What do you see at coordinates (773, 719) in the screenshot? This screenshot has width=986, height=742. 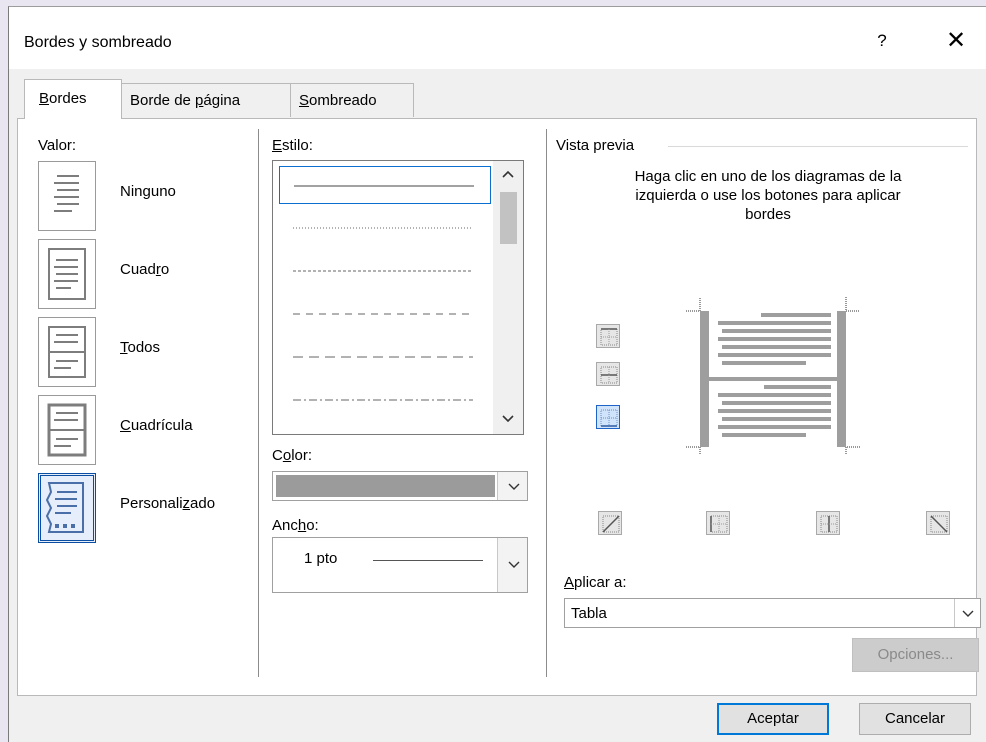 I see `aceptar-button: Aceptar` at bounding box center [773, 719].